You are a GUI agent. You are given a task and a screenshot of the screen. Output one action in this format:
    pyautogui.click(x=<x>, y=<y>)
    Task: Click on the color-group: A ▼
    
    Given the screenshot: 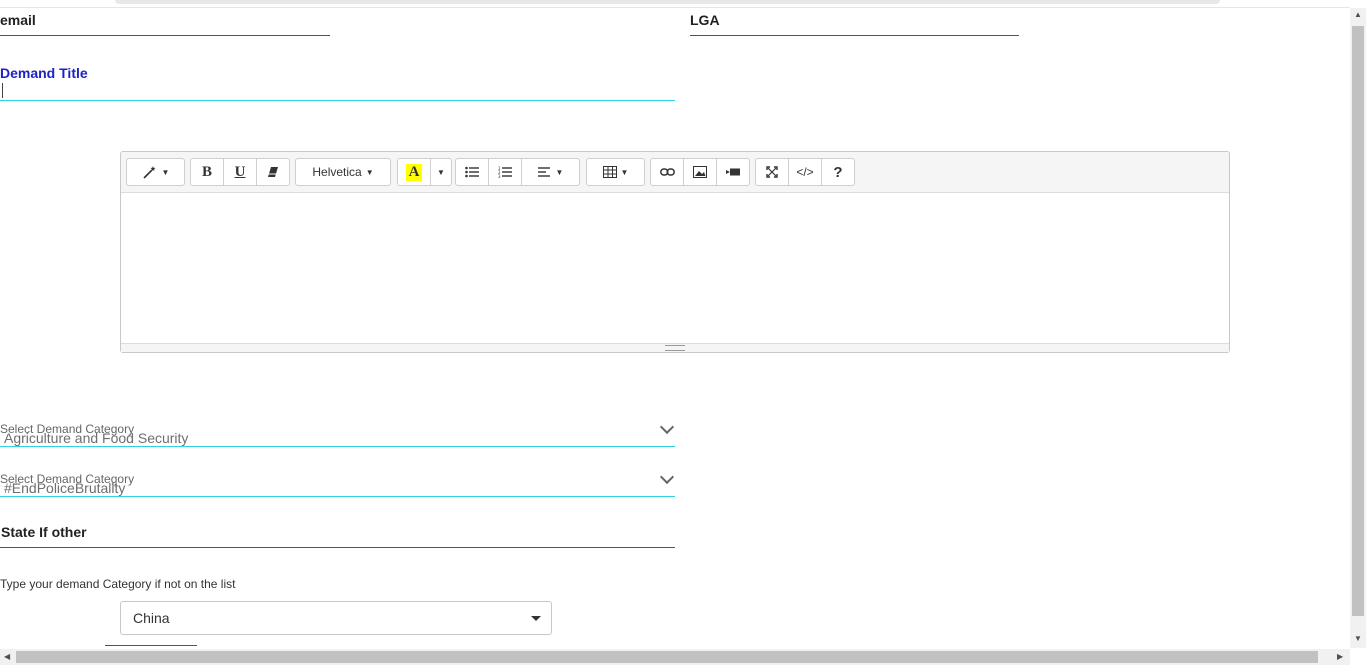 What is the action you would take?
    pyautogui.click(x=424, y=172)
    